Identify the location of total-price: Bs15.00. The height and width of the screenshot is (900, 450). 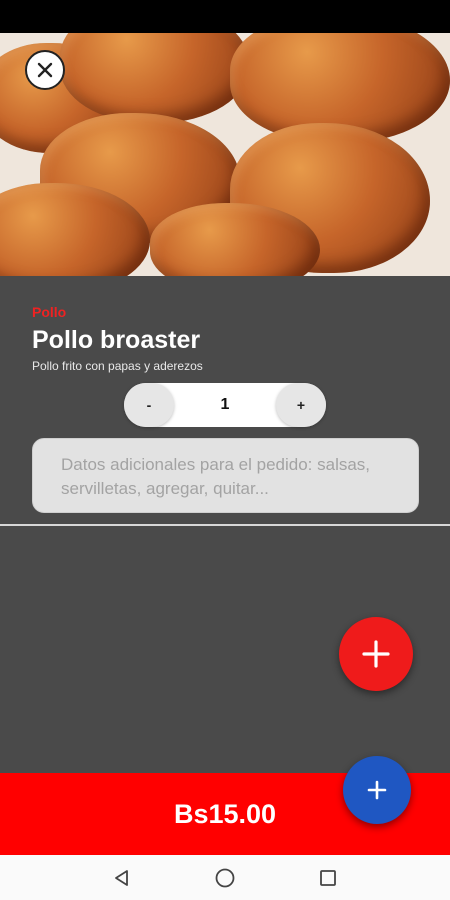
(225, 813).